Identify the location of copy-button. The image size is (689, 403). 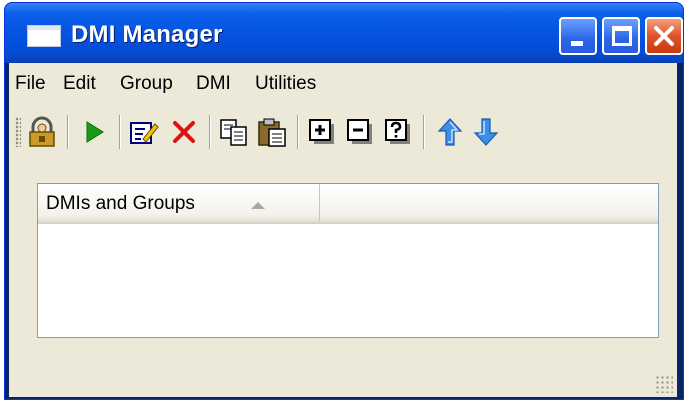
(234, 132).